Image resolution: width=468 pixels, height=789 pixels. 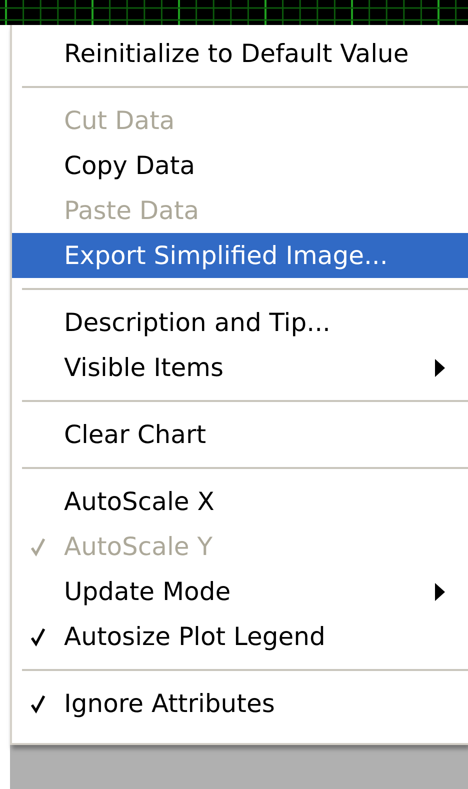 What do you see at coordinates (240, 501) in the screenshot?
I see `menu-item: AutoScale X` at bounding box center [240, 501].